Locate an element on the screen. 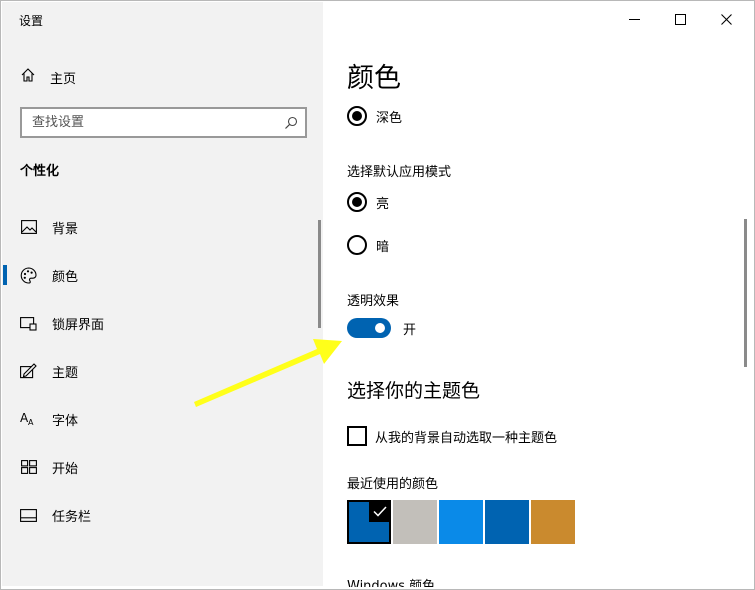 This screenshot has height=590, width=755. active-indicator is located at coordinates (5, 275).